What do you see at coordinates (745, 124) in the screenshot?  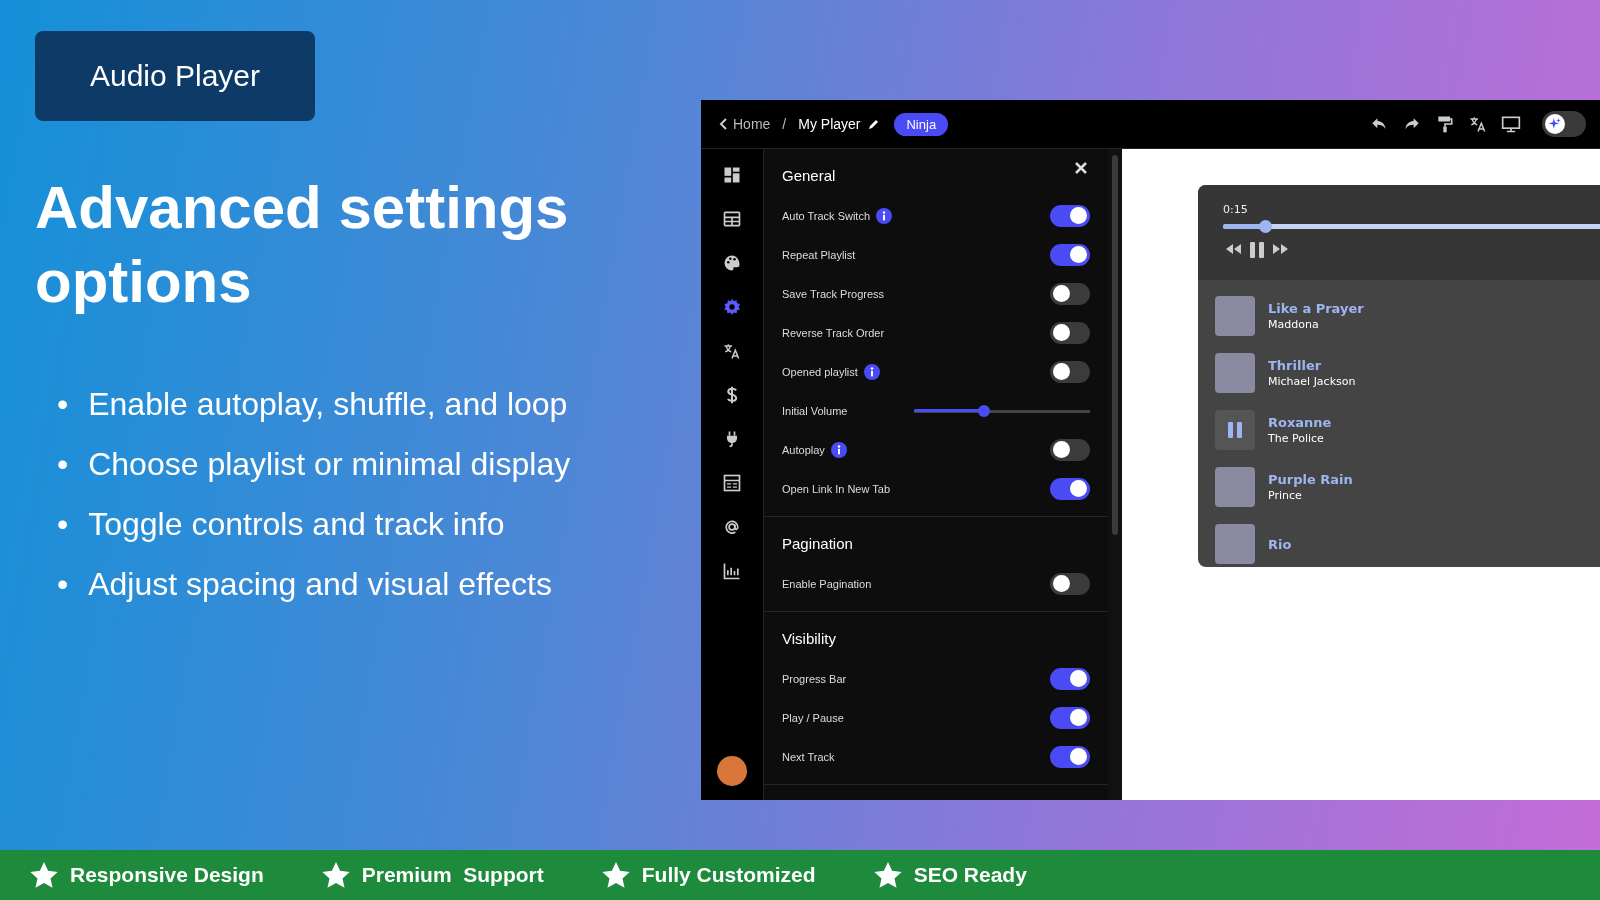 I see `home-link: Home` at bounding box center [745, 124].